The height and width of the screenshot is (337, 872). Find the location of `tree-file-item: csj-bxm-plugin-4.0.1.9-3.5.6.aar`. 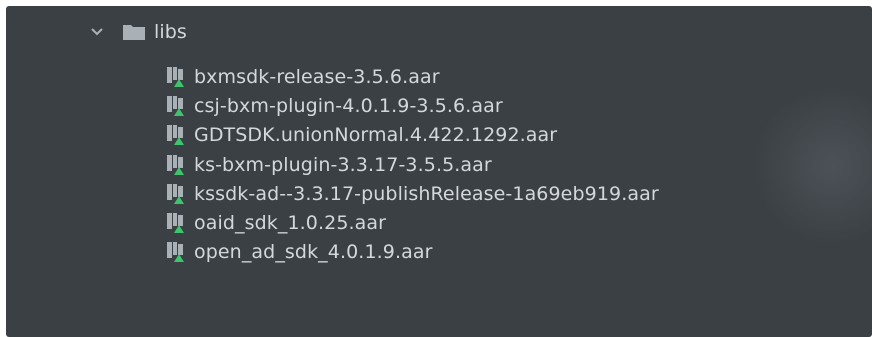

tree-file-item: csj-bxm-plugin-4.0.1.9-3.5.6.aar is located at coordinates (333, 106).